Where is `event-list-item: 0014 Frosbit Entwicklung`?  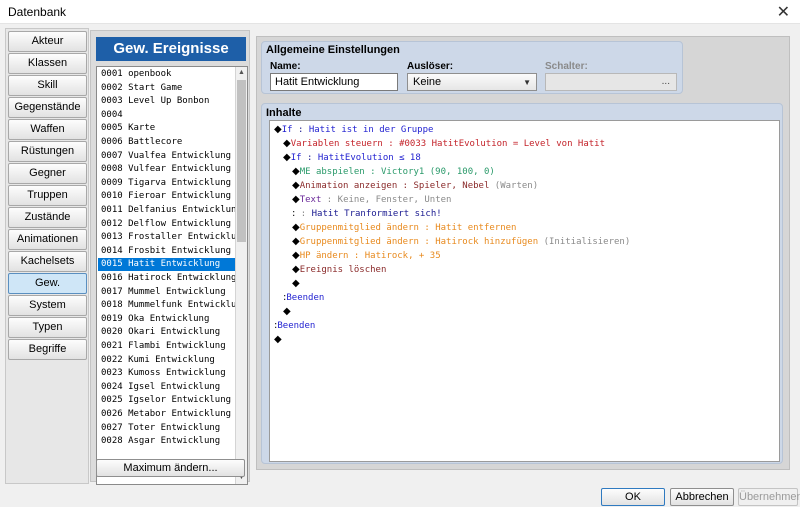
event-list-item: 0014 Frosbit Entwicklung is located at coordinates (166, 251).